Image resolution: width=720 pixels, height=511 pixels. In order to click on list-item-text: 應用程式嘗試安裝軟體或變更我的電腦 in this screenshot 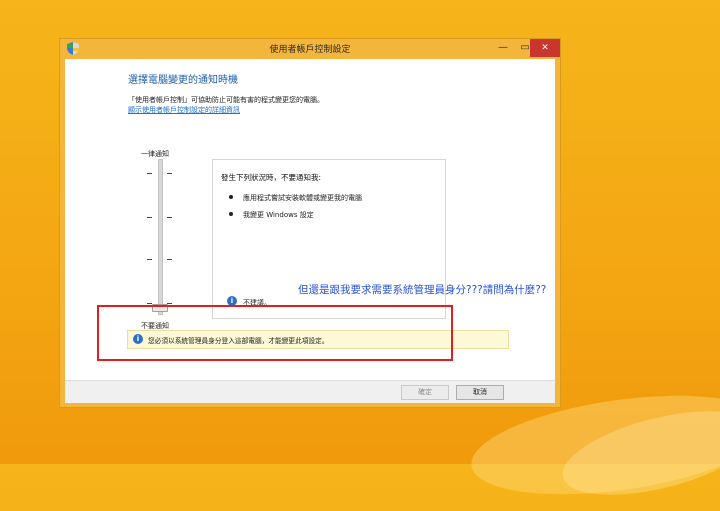, I will do `click(302, 198)`.